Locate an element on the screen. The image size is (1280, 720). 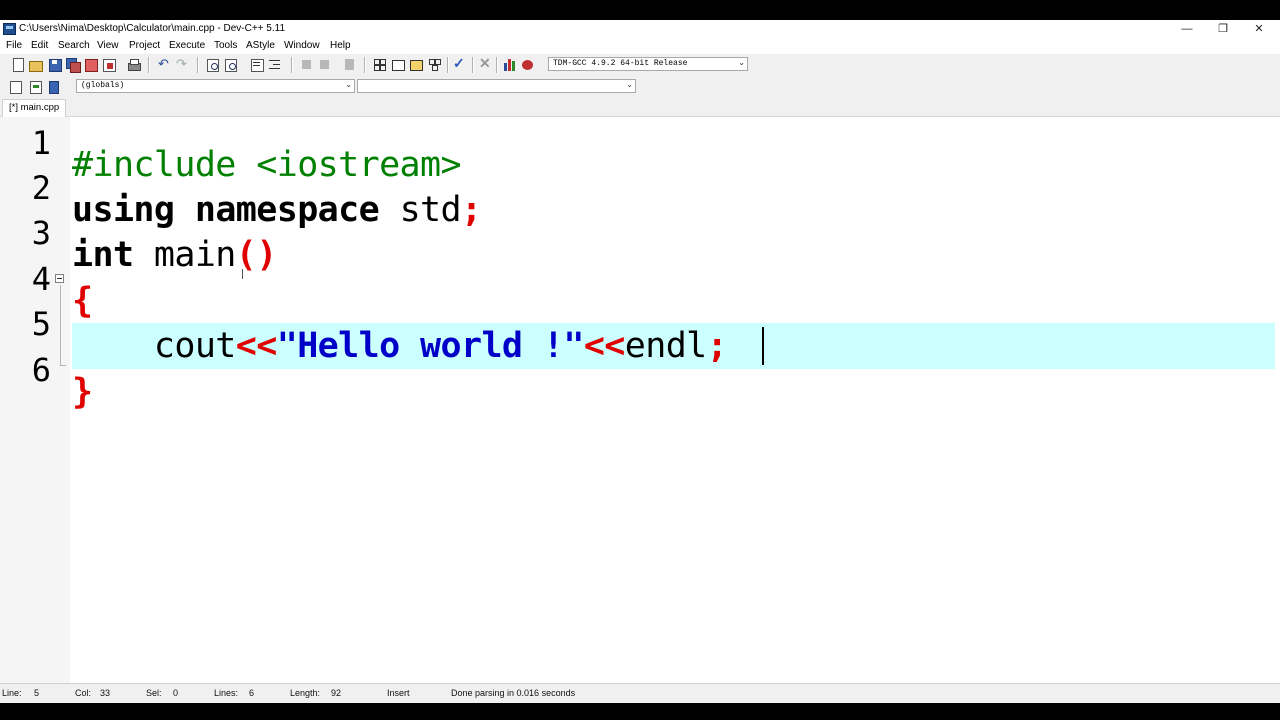
save-all-icon is located at coordinates (73, 65).